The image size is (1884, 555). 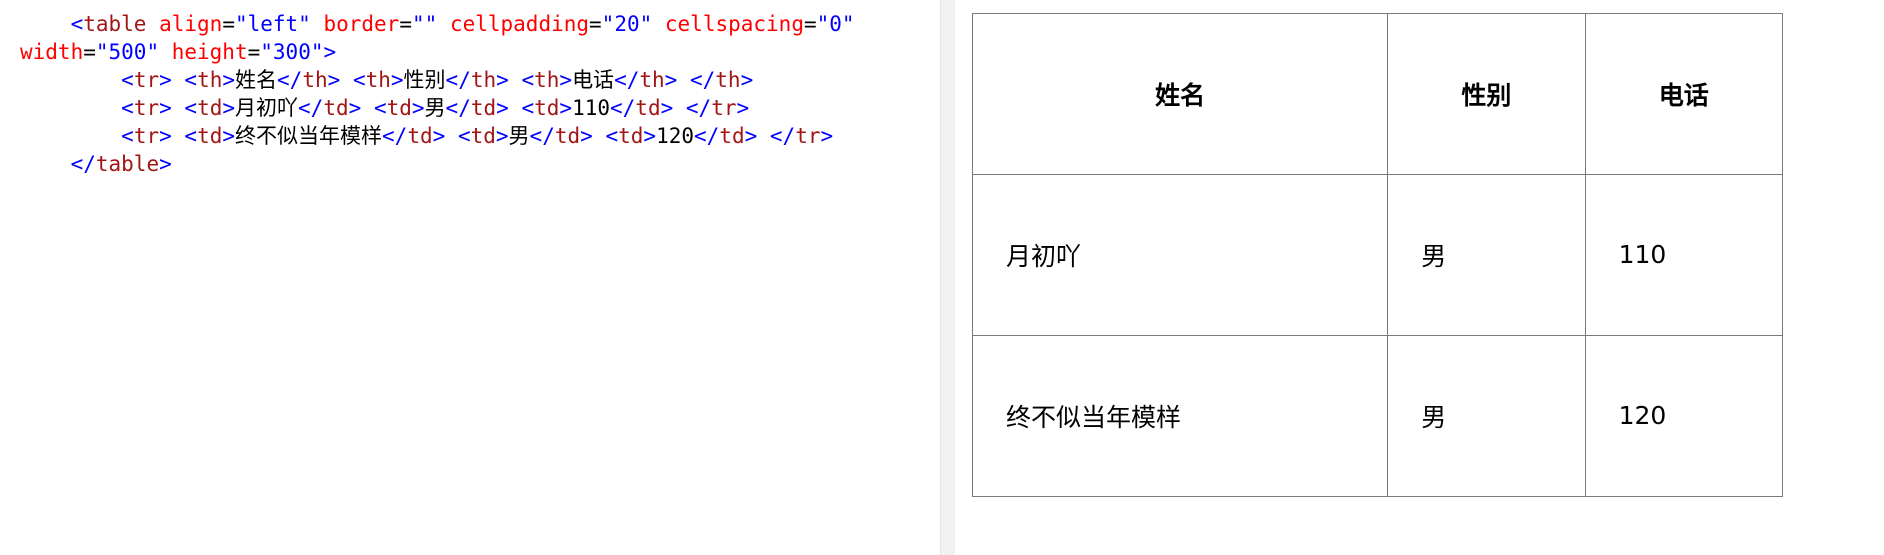 I want to click on table-row: 月初吖 男 110, so click(x=1377, y=255).